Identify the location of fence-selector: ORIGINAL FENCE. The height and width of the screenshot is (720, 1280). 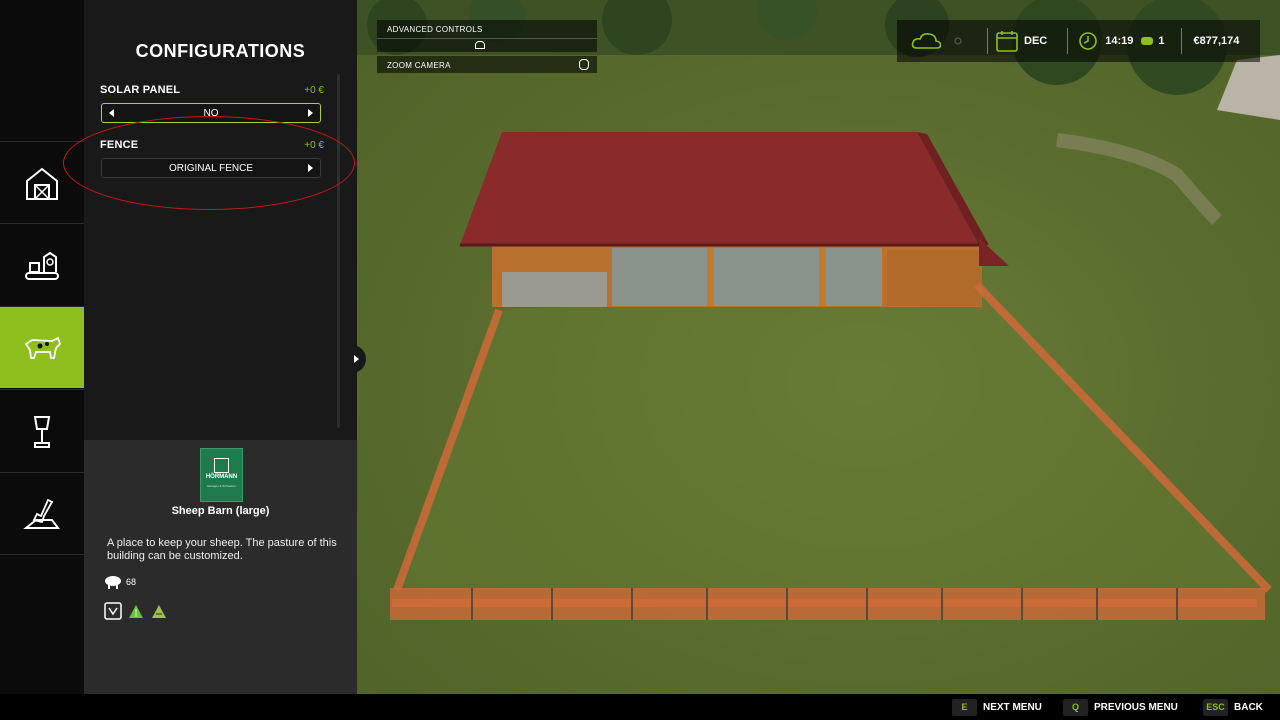
(211, 168).